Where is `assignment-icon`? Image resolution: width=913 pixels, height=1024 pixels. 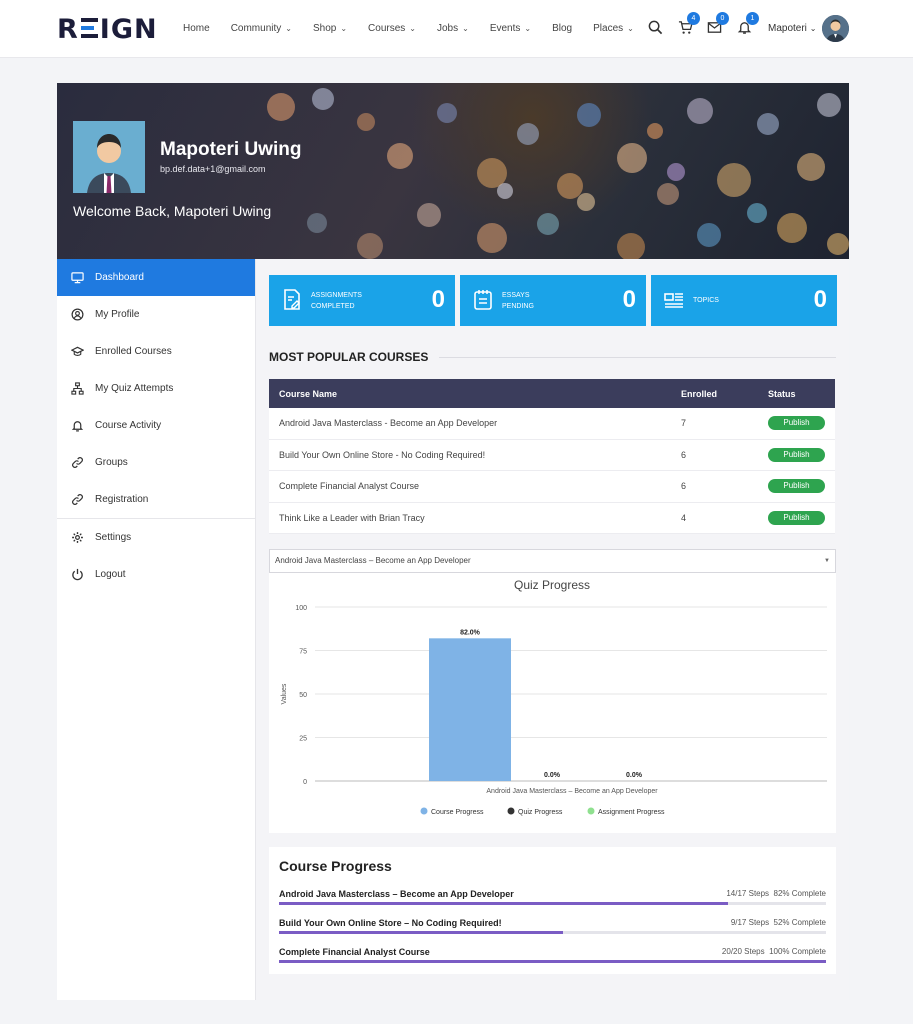
assignment-icon is located at coordinates (292, 299).